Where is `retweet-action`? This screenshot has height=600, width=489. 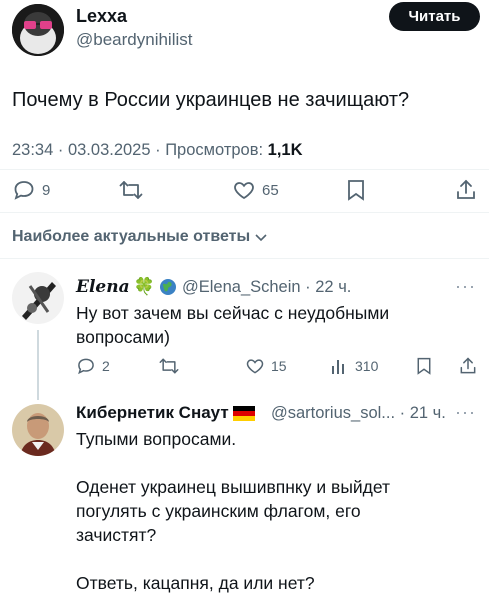 retweet-action is located at coordinates (131, 190).